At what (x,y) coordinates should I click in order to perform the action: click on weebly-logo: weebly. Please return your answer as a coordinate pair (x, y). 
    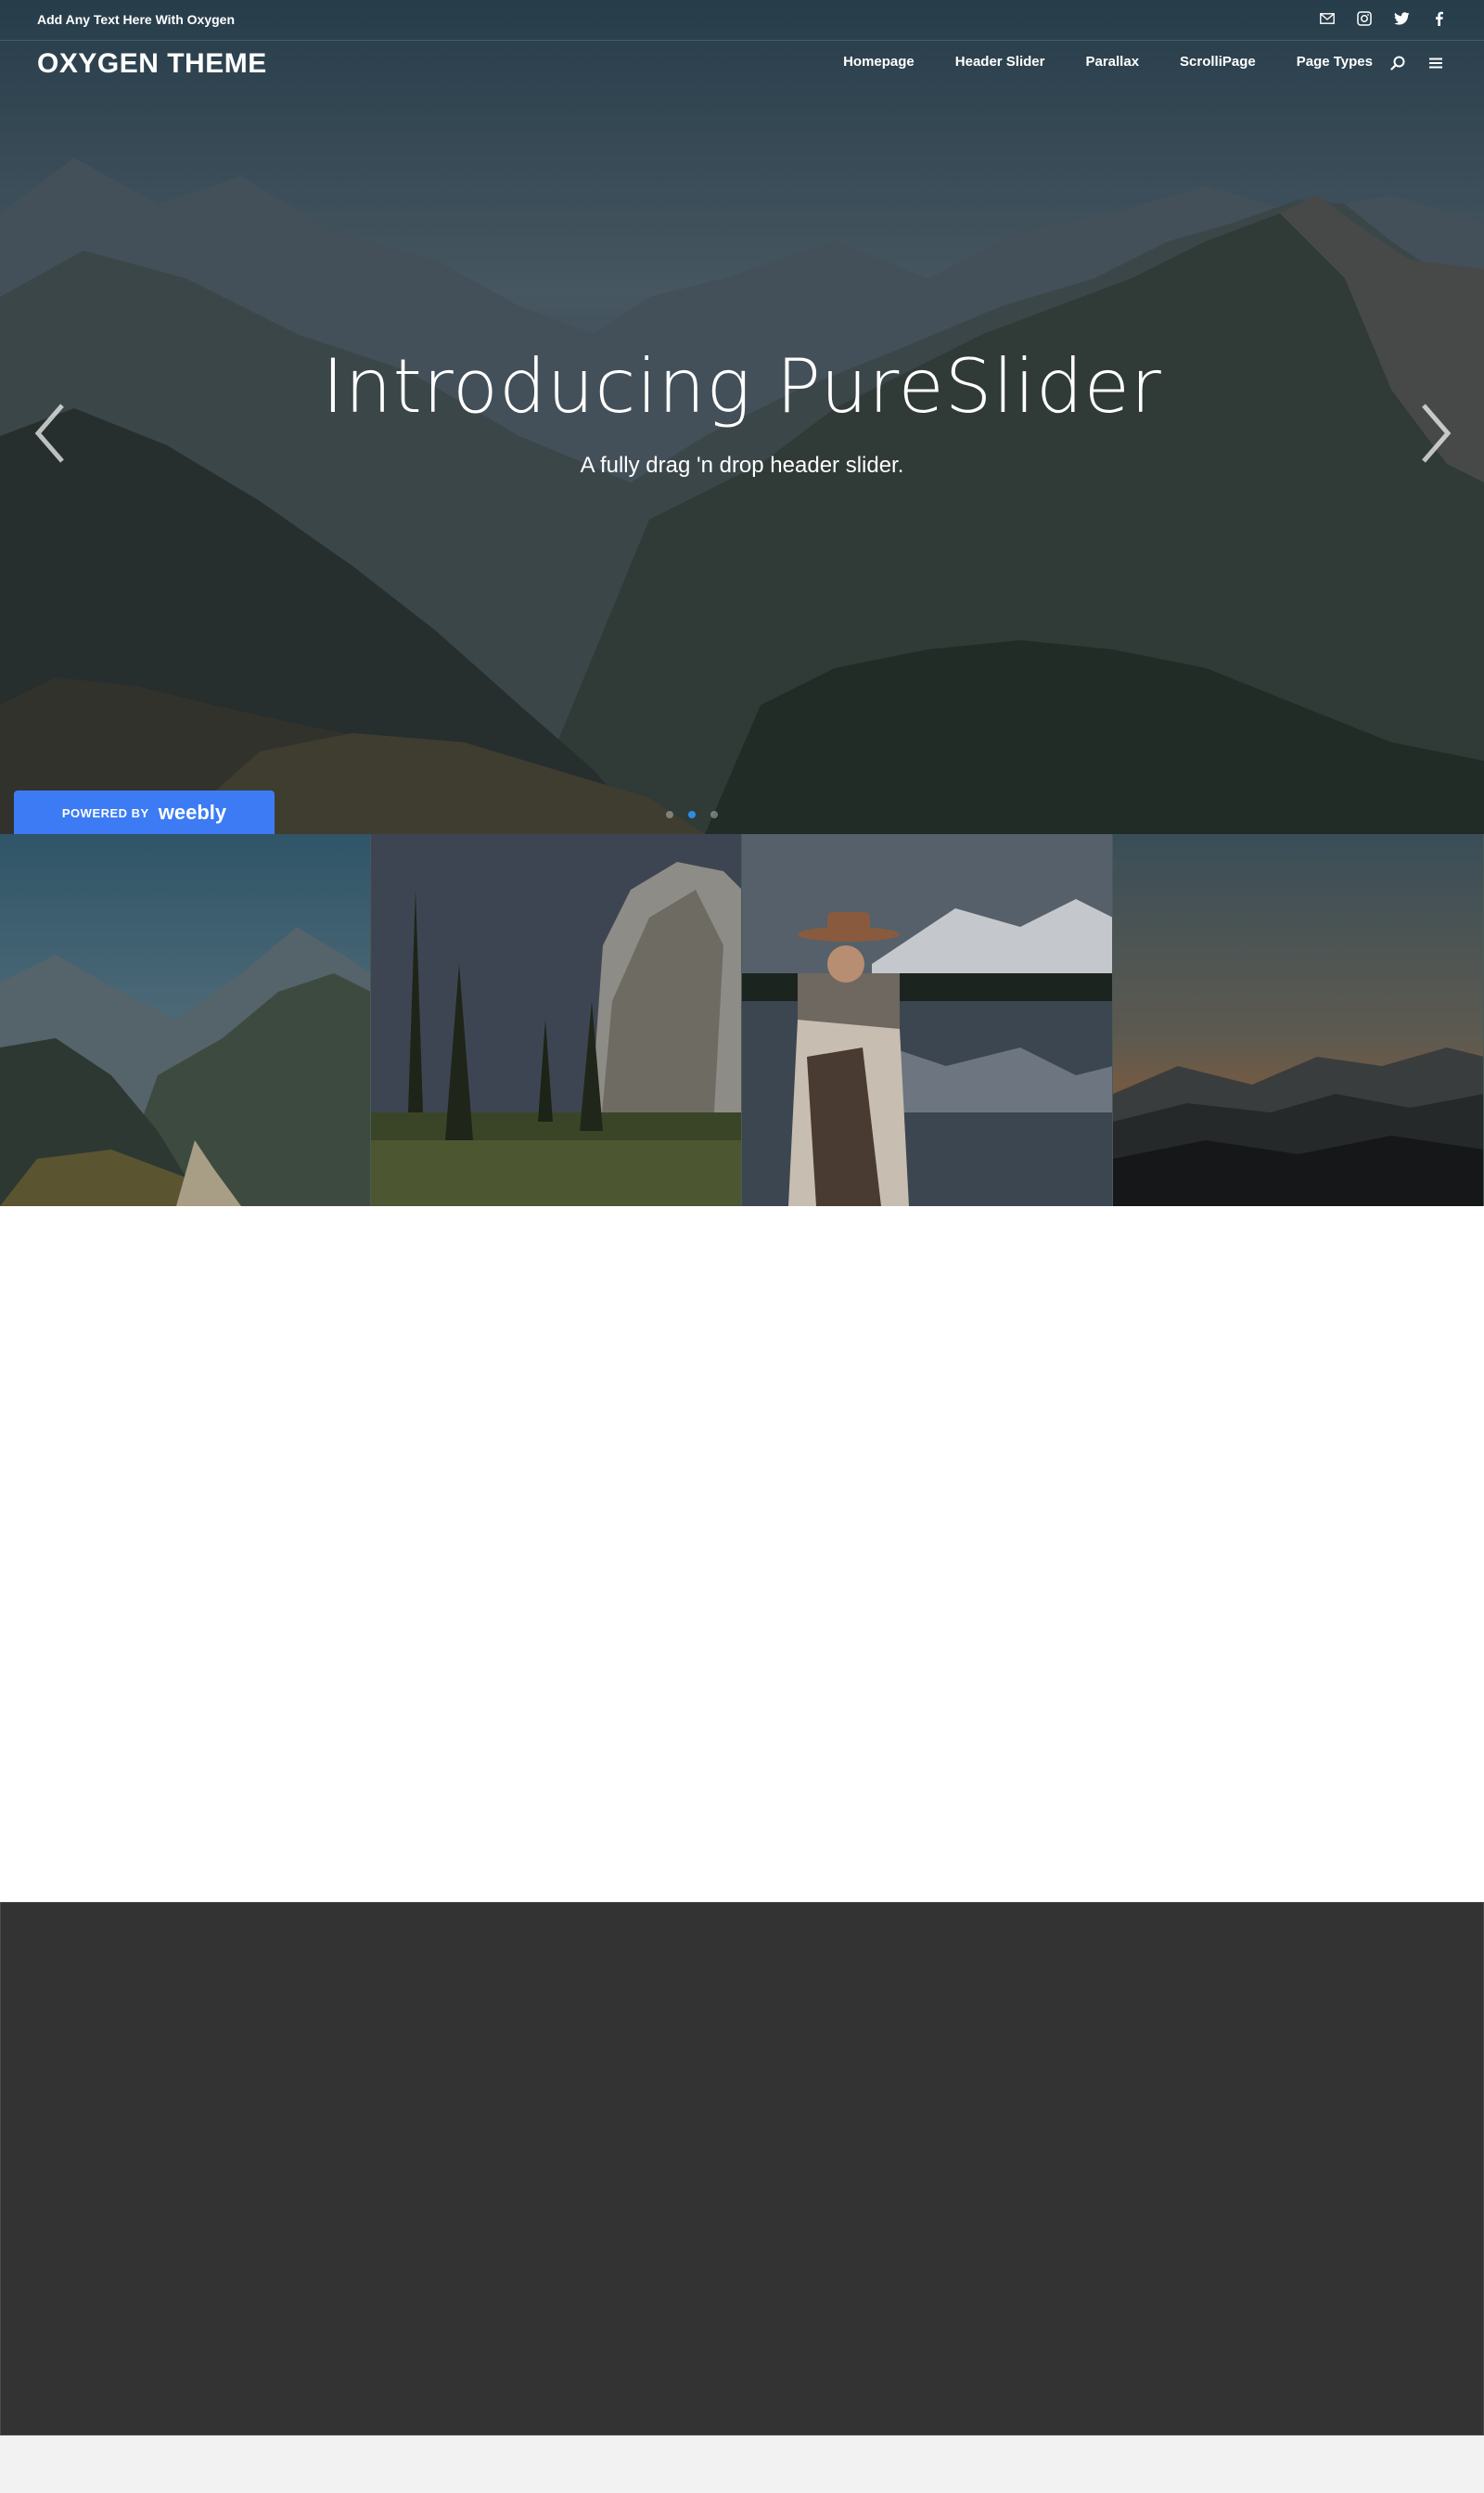
    Looking at the image, I should click on (192, 812).